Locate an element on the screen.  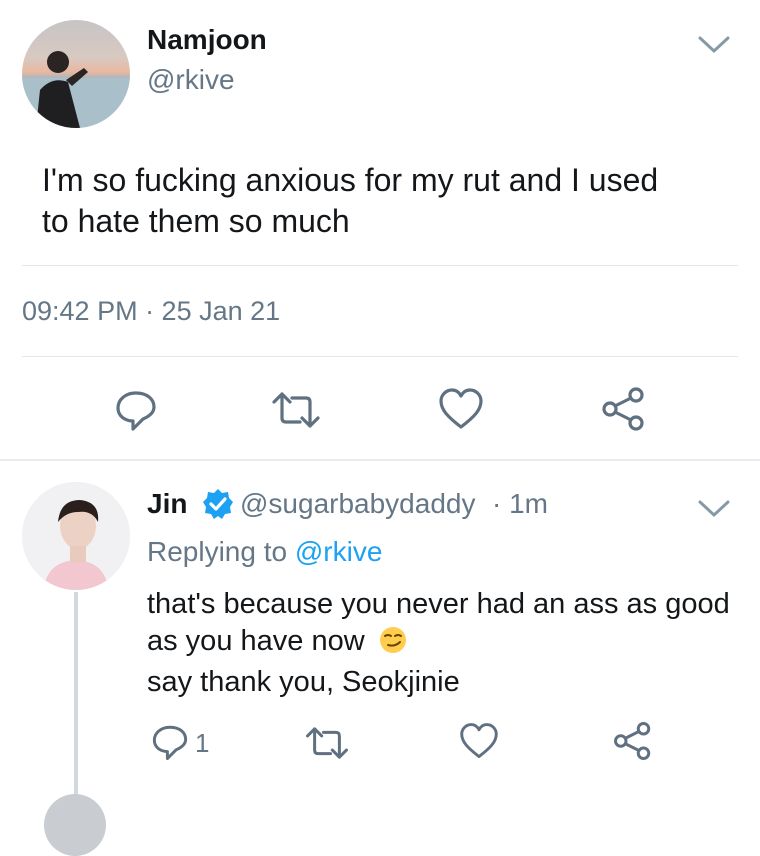
reply-text-line: say thank you, Seokjinie is located at coordinates (303, 682).